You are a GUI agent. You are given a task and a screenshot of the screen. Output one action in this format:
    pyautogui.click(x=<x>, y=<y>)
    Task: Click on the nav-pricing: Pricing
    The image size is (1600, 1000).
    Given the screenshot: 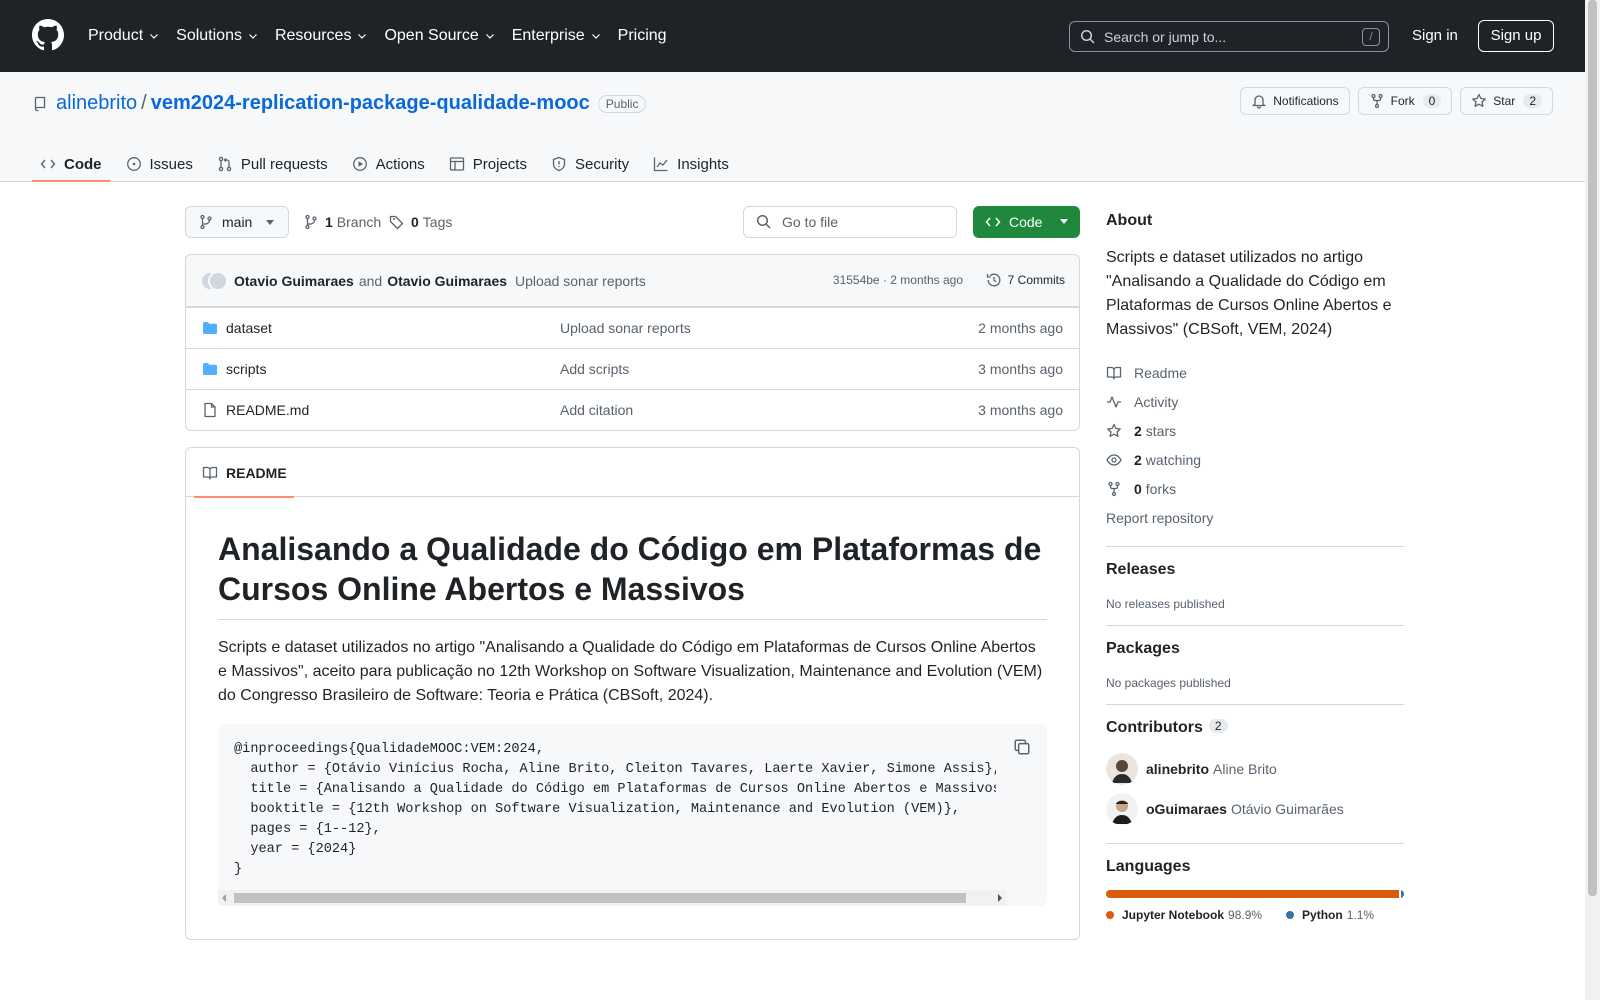 What is the action you would take?
    pyautogui.click(x=642, y=36)
    